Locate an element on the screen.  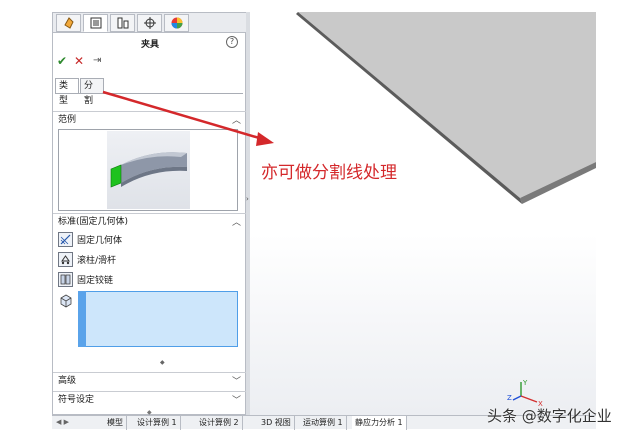
configuration-manager-icon is located at coordinates (122, 23).